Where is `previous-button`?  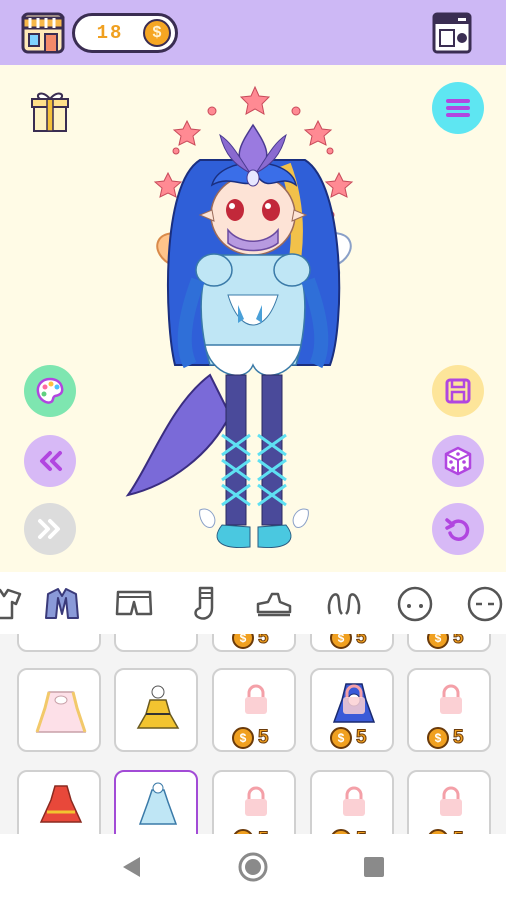 previous-button is located at coordinates (50, 461).